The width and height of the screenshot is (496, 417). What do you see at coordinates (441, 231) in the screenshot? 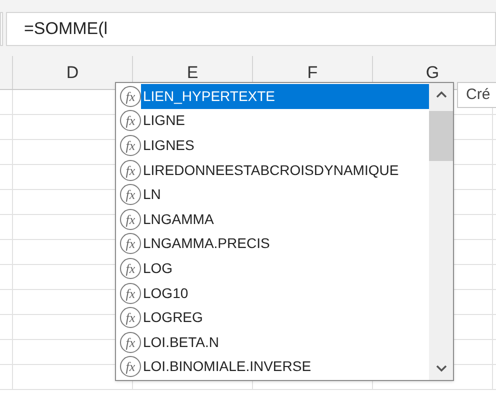
I see `scrollbar` at bounding box center [441, 231].